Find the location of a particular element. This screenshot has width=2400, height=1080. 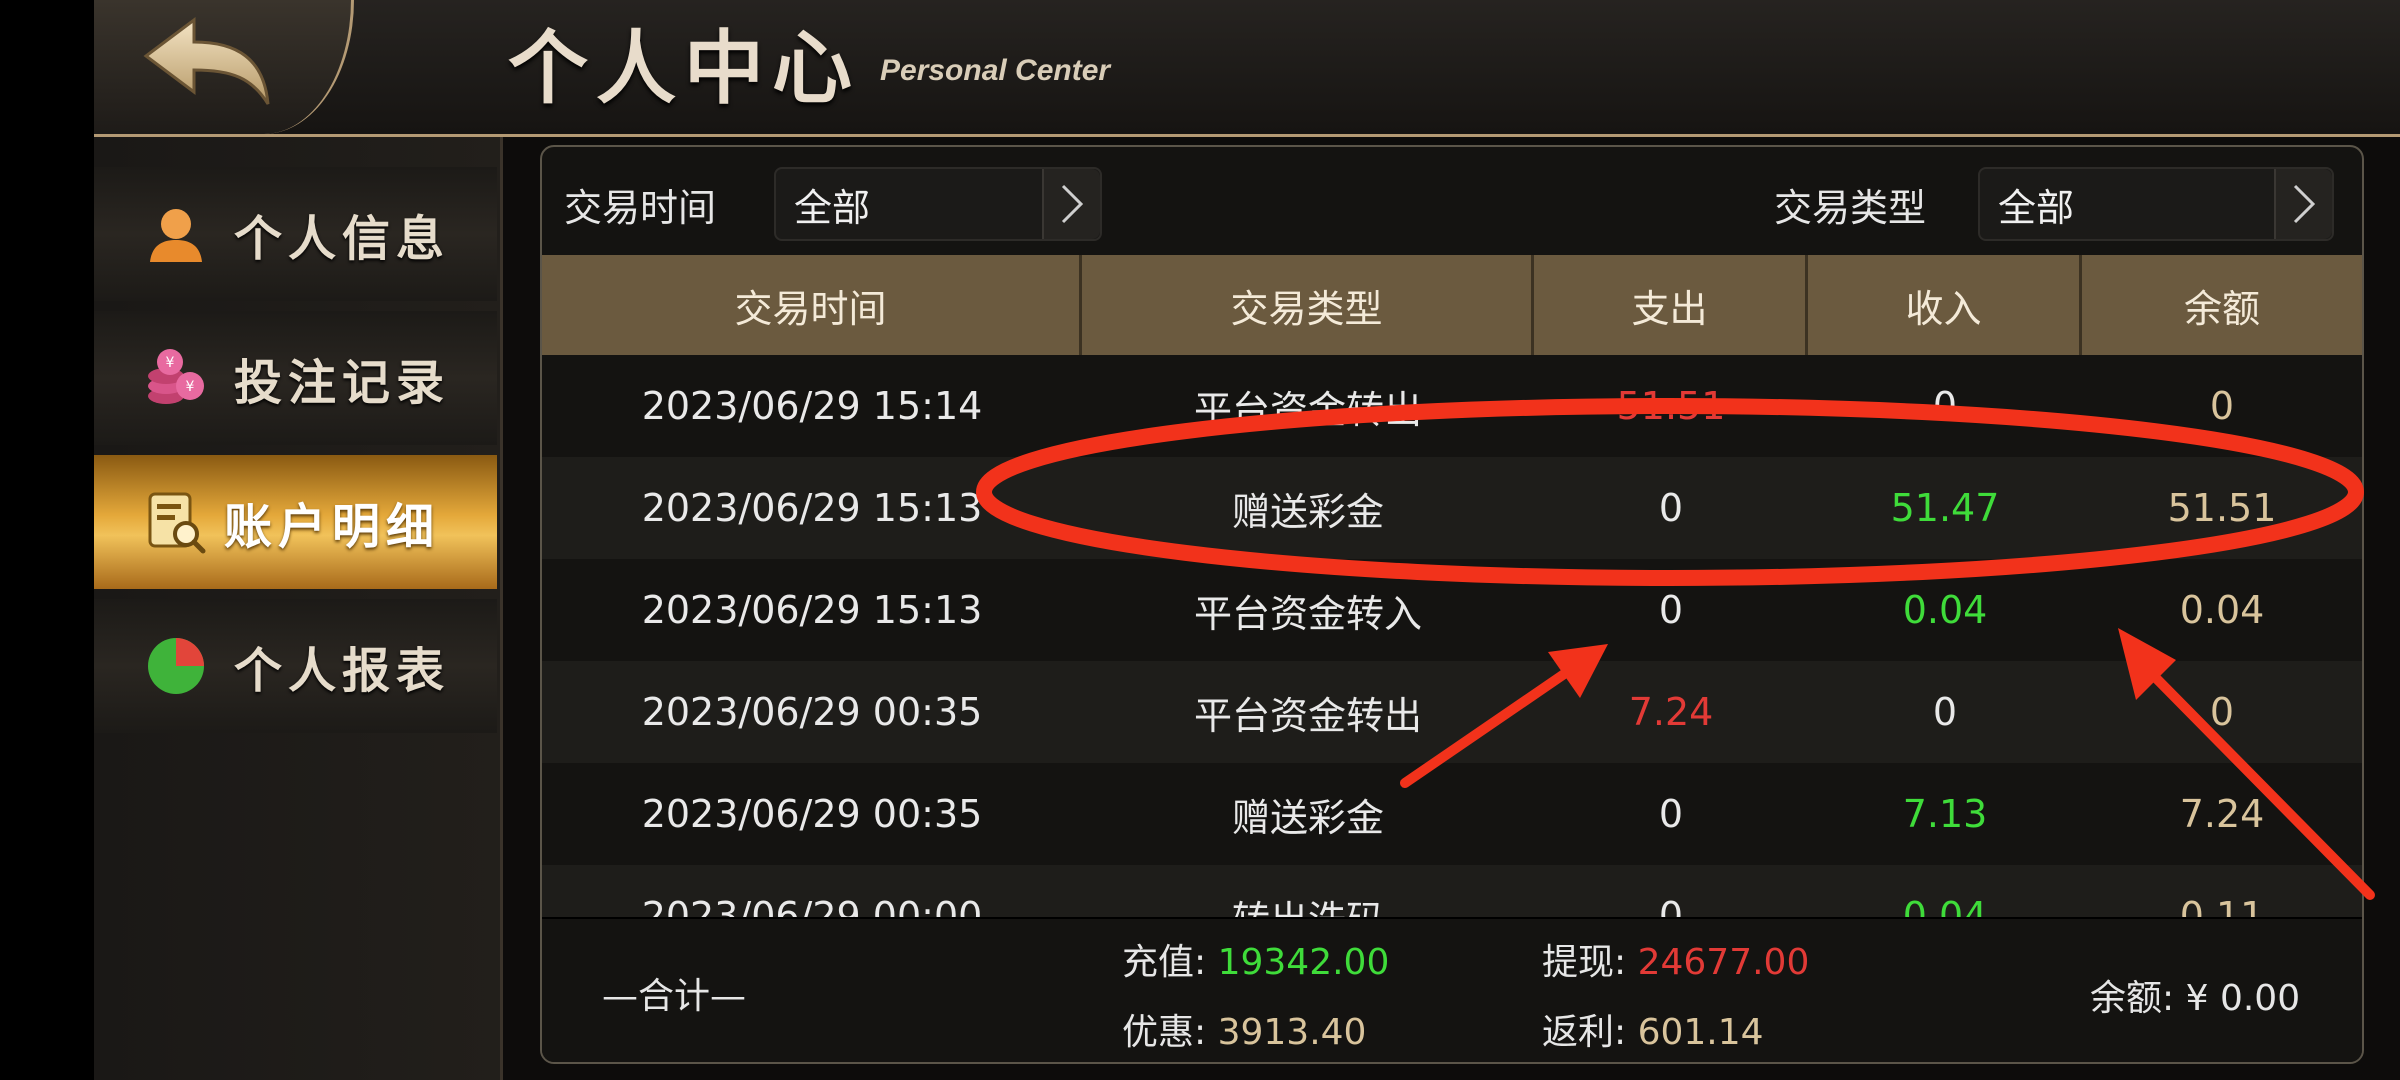

pie-chart-icon is located at coordinates (176, 666).